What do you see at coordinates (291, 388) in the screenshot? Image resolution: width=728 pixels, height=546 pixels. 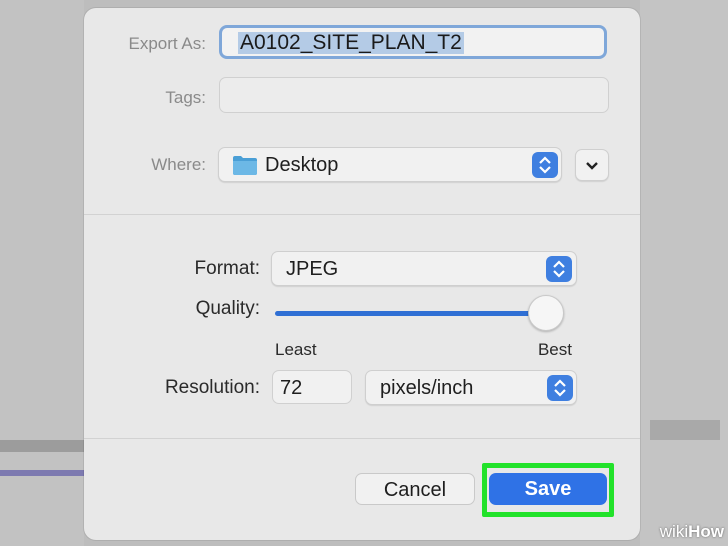 I see `resolution-value: 72` at bounding box center [291, 388].